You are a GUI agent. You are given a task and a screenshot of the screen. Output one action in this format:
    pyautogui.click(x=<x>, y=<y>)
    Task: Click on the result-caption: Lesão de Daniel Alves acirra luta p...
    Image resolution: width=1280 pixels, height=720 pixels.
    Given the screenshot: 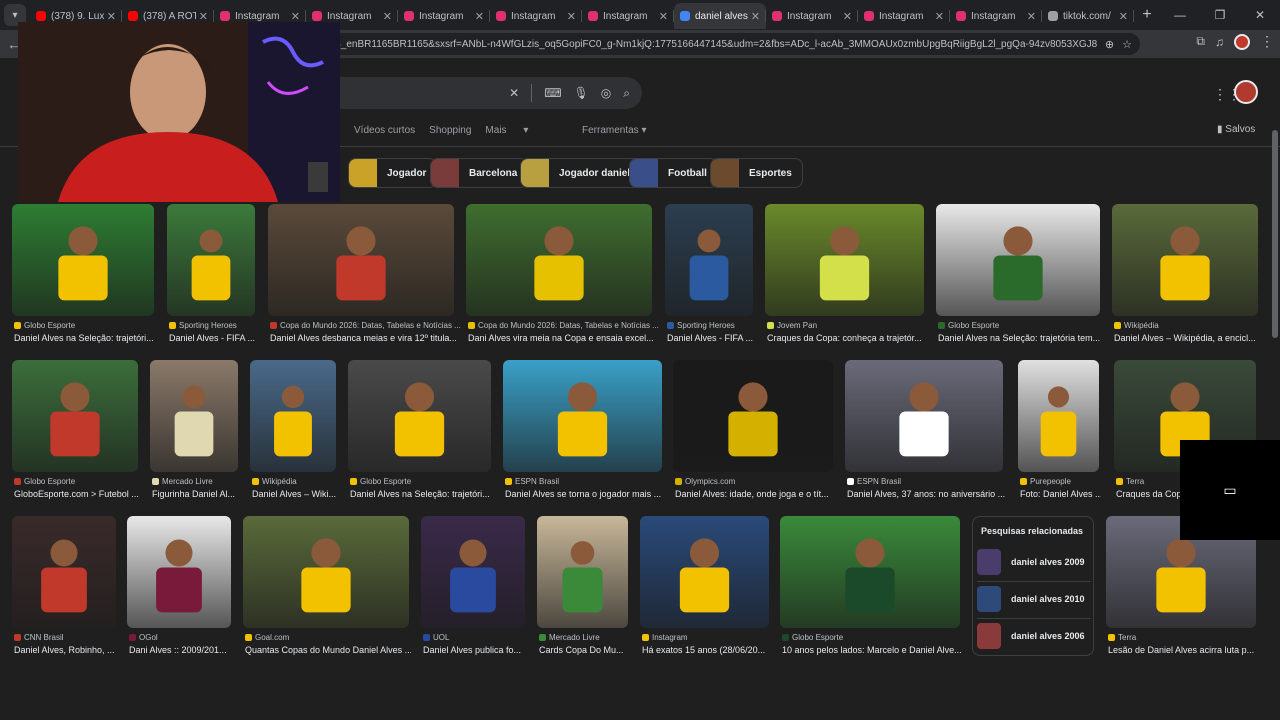 What is the action you would take?
    pyautogui.click(x=1183, y=650)
    